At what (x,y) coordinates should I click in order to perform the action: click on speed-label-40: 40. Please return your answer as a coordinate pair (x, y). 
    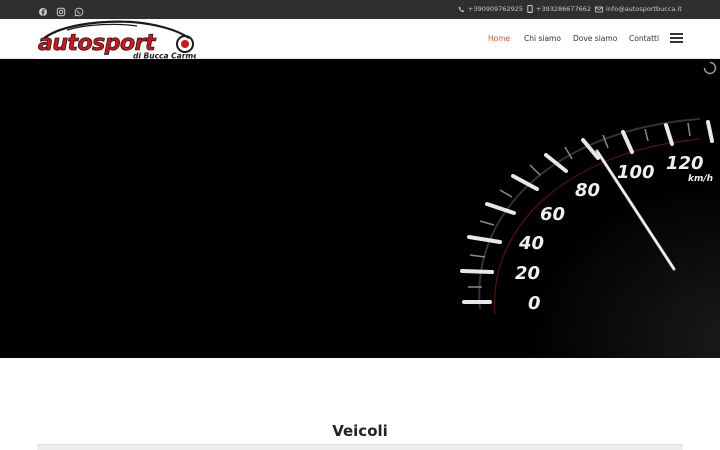
    Looking at the image, I should click on (531, 243).